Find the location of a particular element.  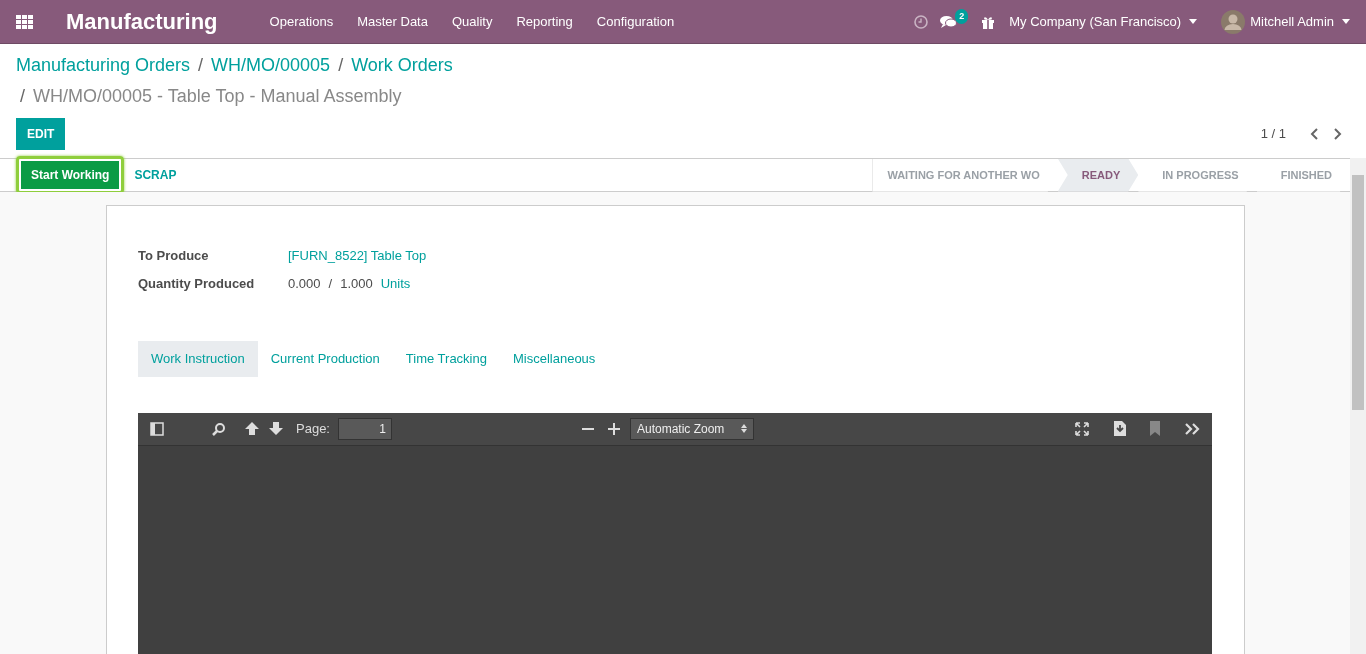

fullscreen-icon is located at coordinates (1082, 428).